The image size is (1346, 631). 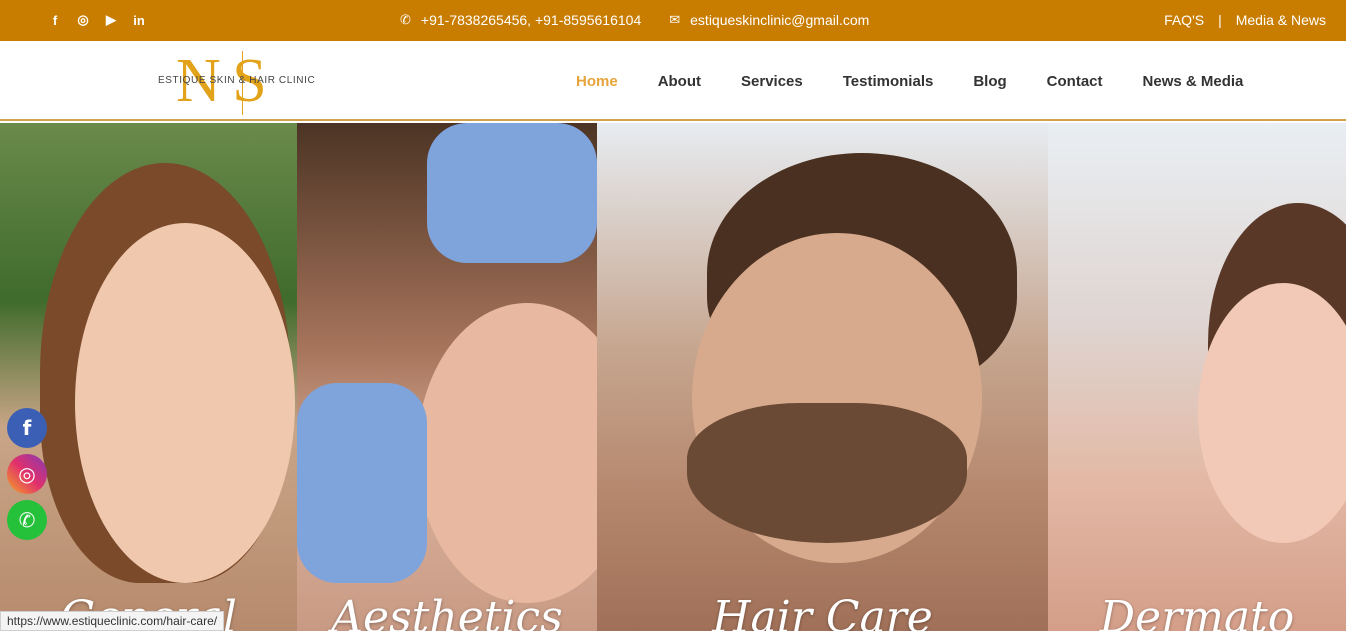 I want to click on phone-icon: ✆, so click(x=405, y=19).